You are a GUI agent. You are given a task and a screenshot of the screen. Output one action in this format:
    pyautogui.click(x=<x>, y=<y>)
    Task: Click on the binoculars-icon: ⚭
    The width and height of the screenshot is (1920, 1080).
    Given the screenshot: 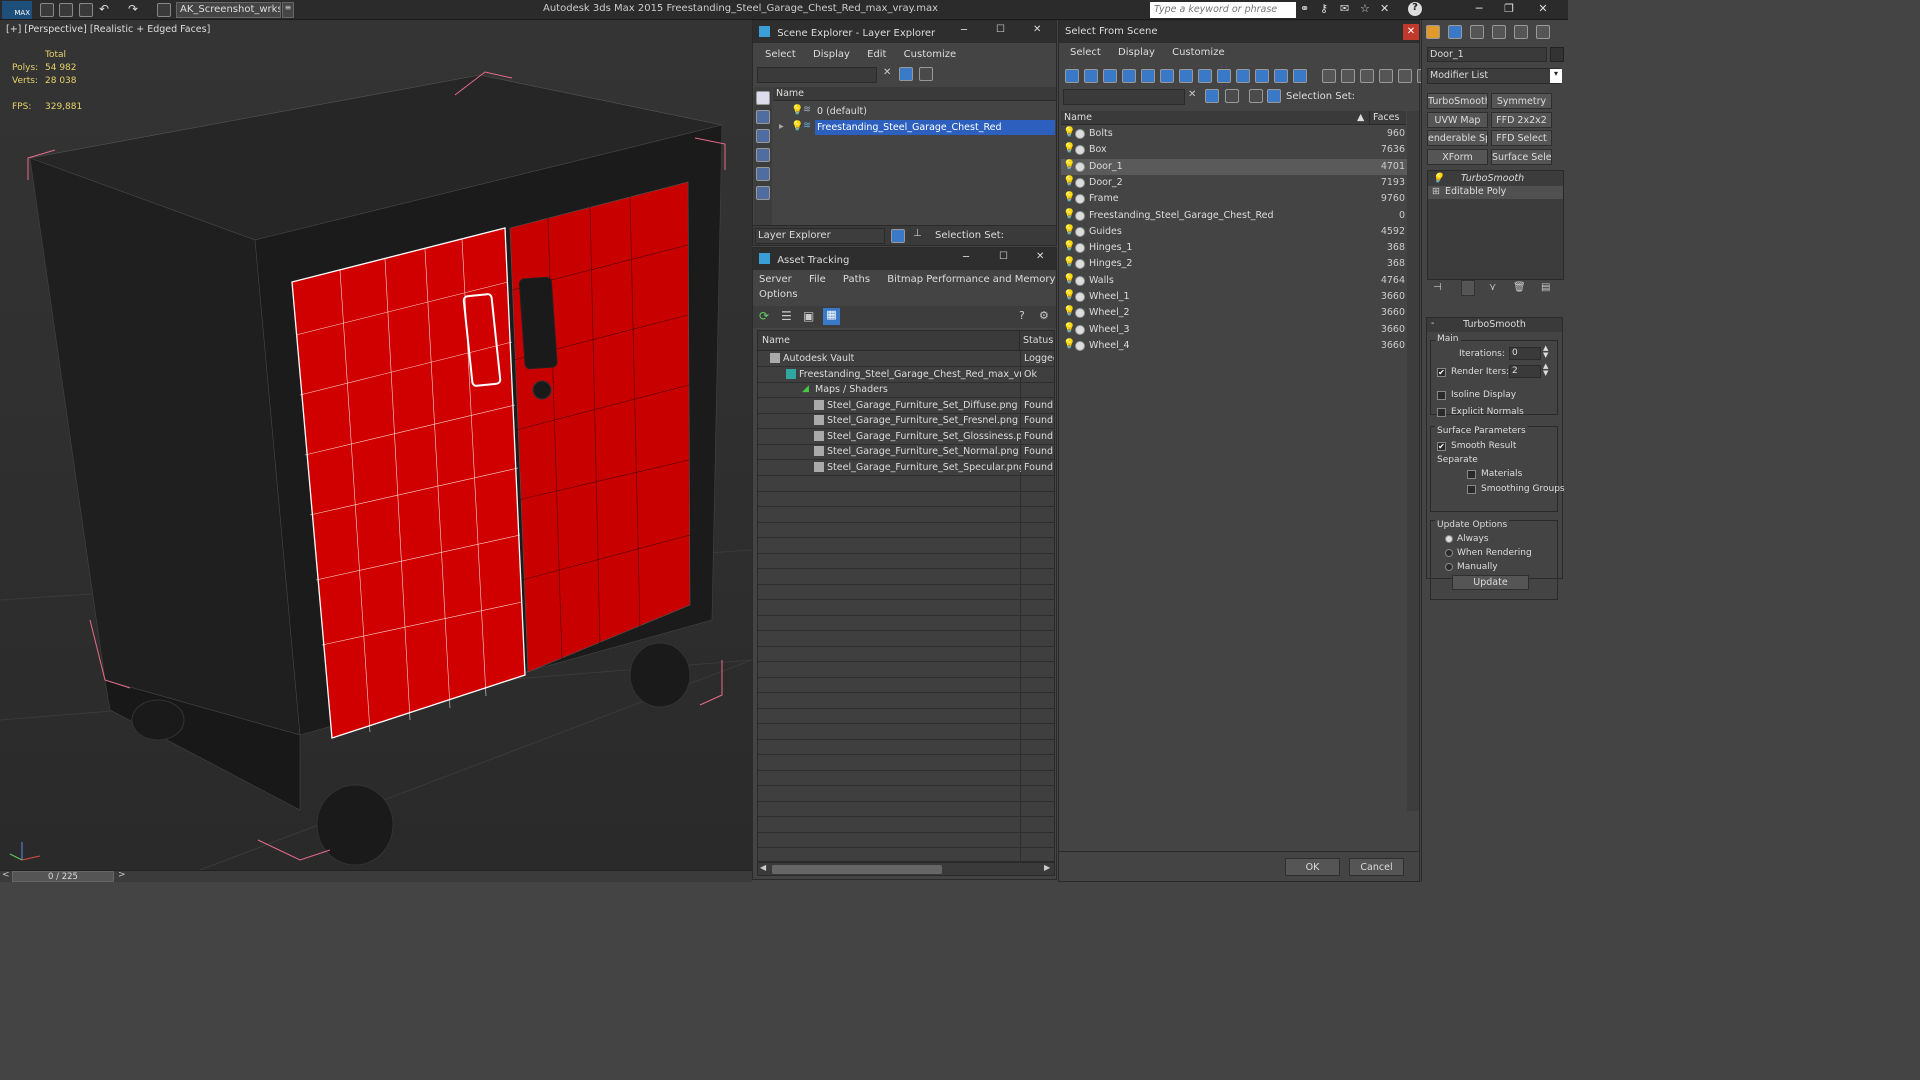 What is the action you would take?
    pyautogui.click(x=1304, y=8)
    